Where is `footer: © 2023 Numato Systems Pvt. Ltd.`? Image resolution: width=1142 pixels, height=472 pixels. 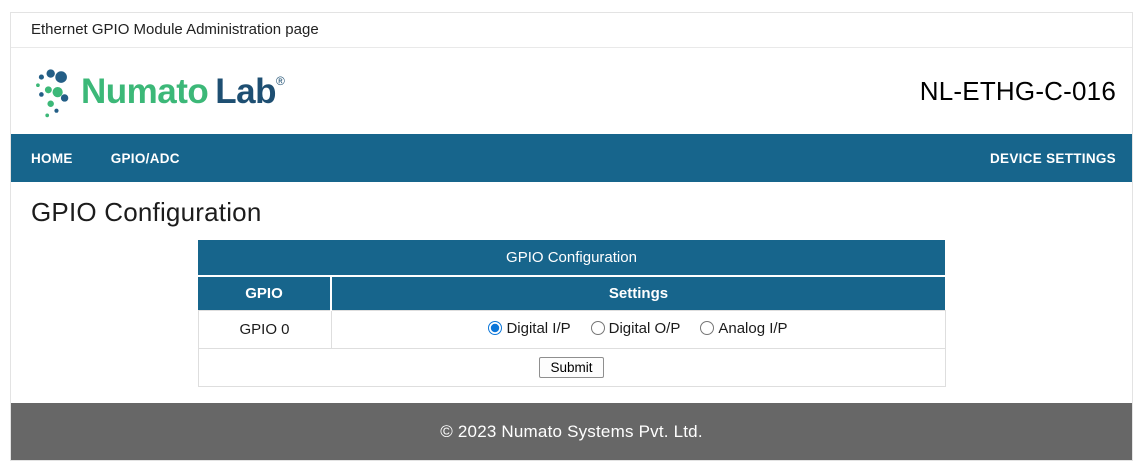
footer: © 2023 Numato Systems Pvt. Ltd. is located at coordinates (571, 431).